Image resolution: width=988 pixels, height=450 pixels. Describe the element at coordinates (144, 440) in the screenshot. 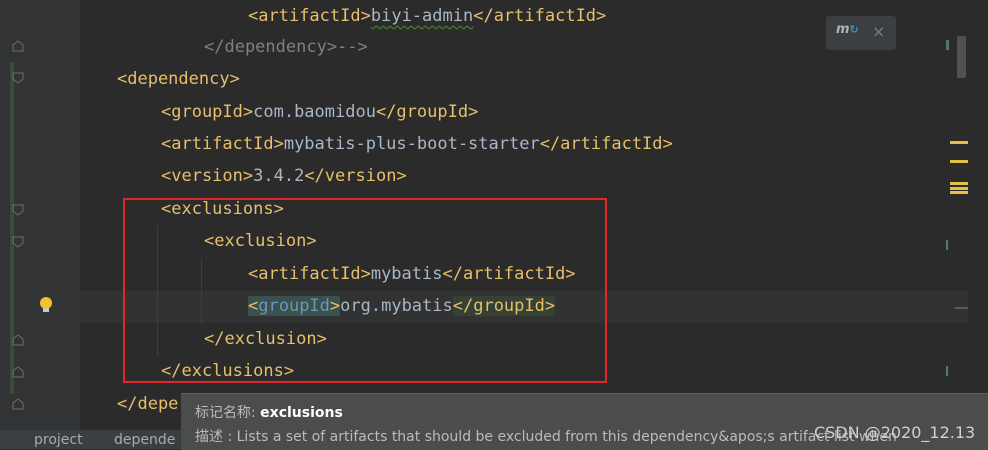

I see `breadcrumb-dependency: depende` at that location.